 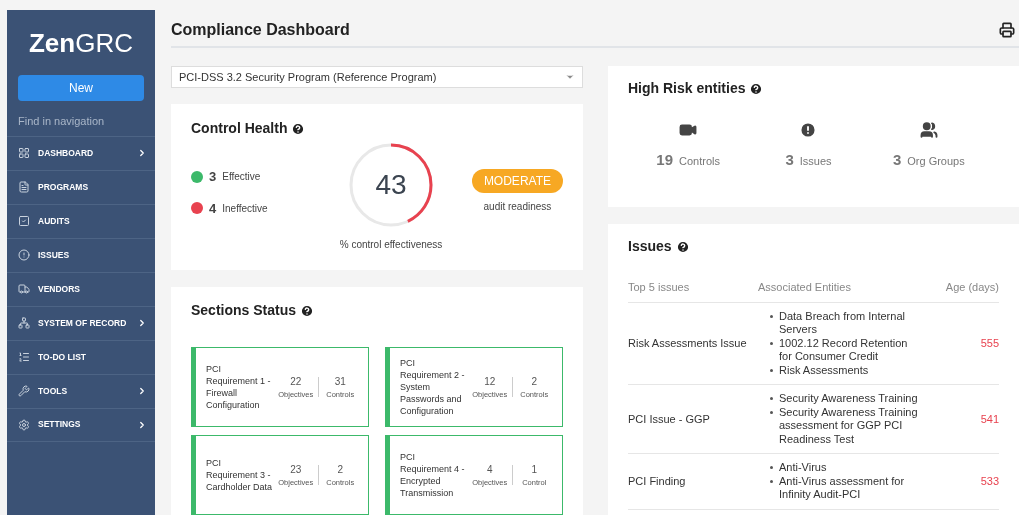 I want to click on issue-name: PCI Issue - GGP, so click(x=693, y=419).